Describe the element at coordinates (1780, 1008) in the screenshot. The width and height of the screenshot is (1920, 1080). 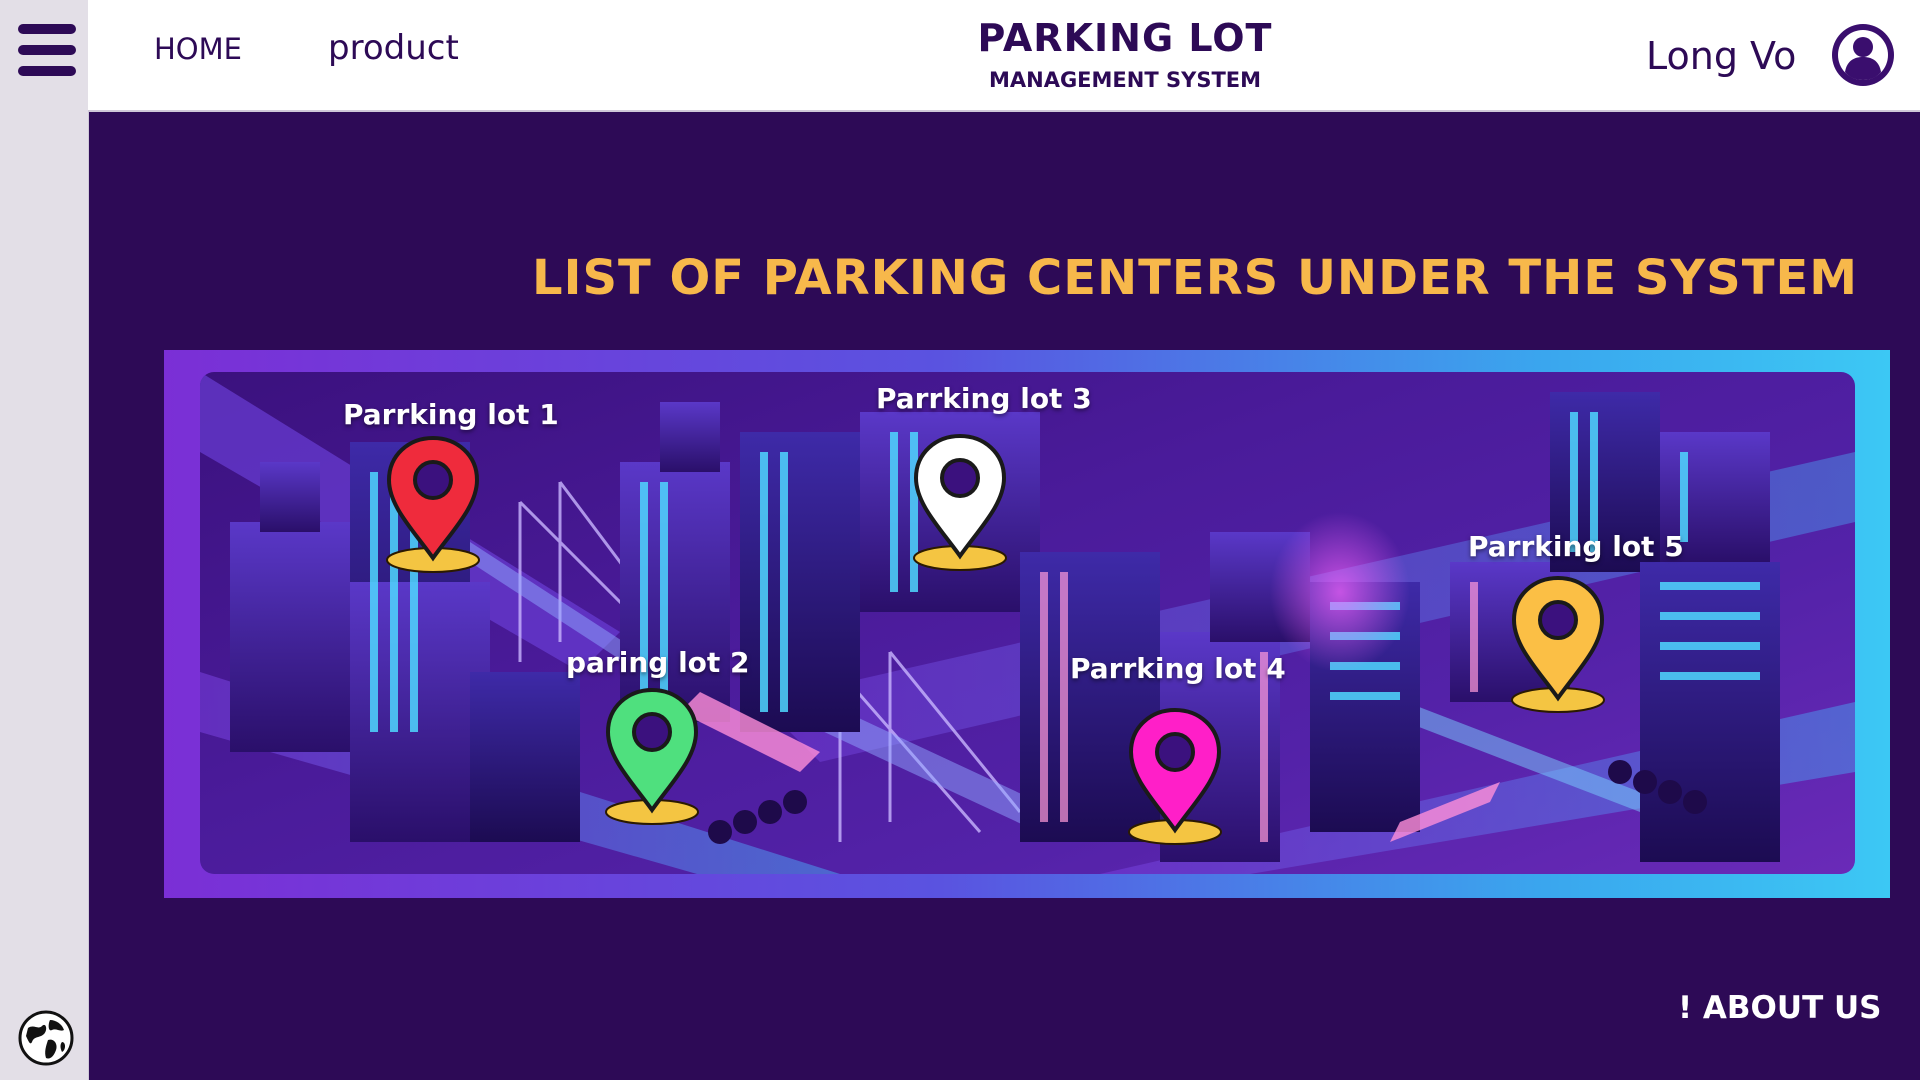
I see `about-us-link: ! ABOUT US` at that location.